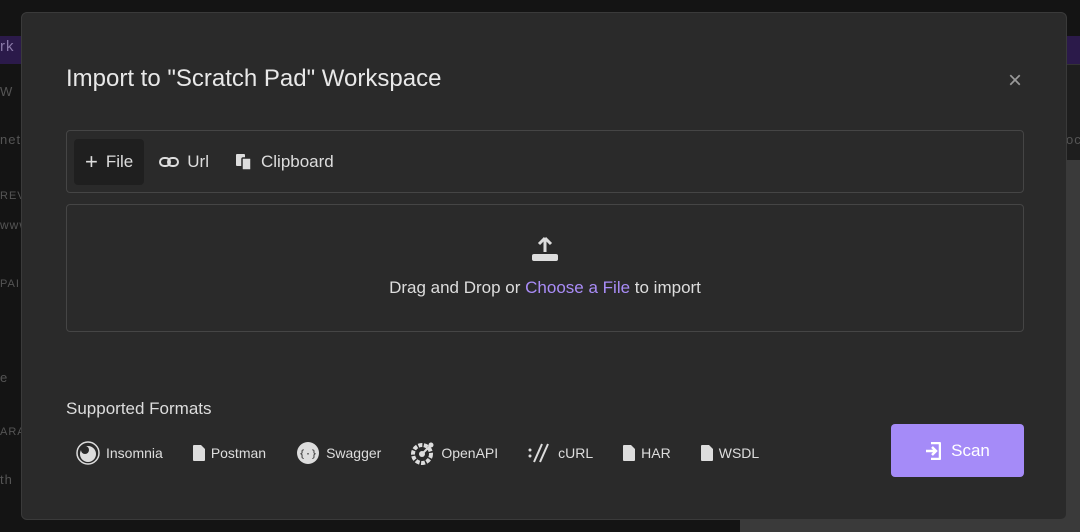 The height and width of the screenshot is (532, 1080). I want to click on curl-icon, so click(539, 453).